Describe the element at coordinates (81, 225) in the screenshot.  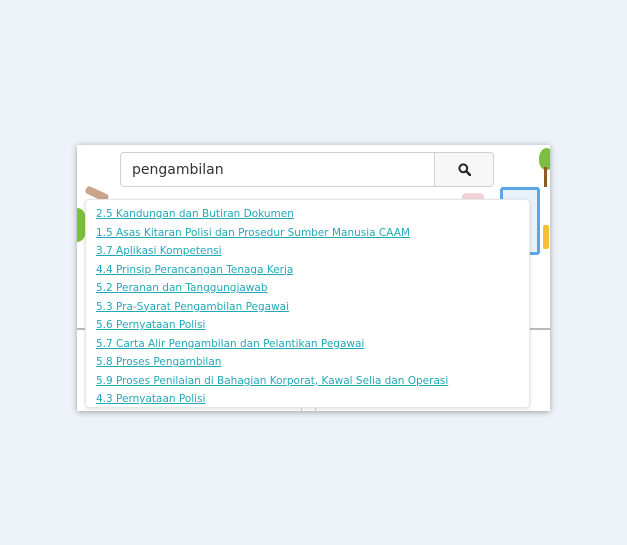
I see `plant-illustration` at that location.